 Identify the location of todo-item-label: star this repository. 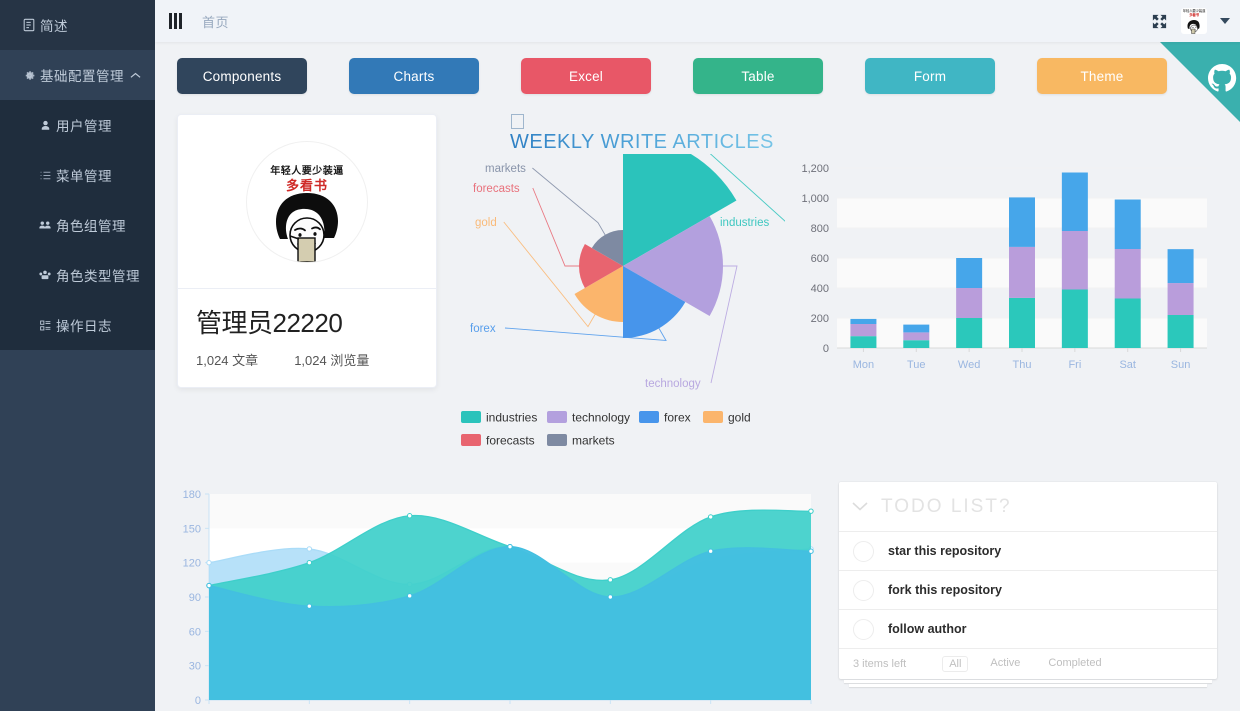
(945, 551).